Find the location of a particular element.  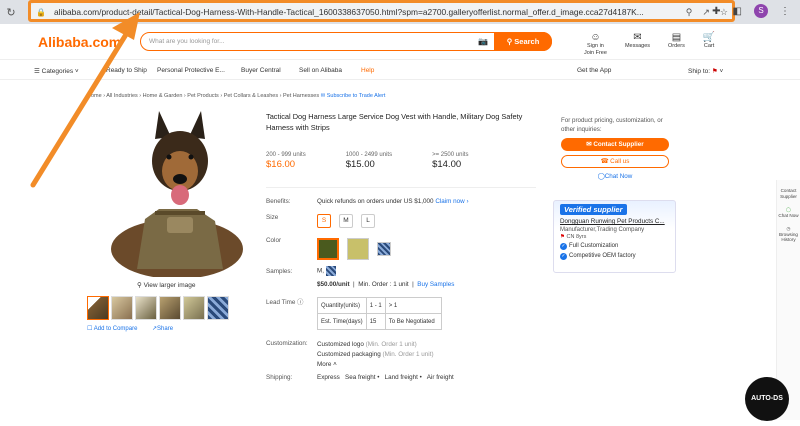

size-options: S M L is located at coordinates (346, 221).